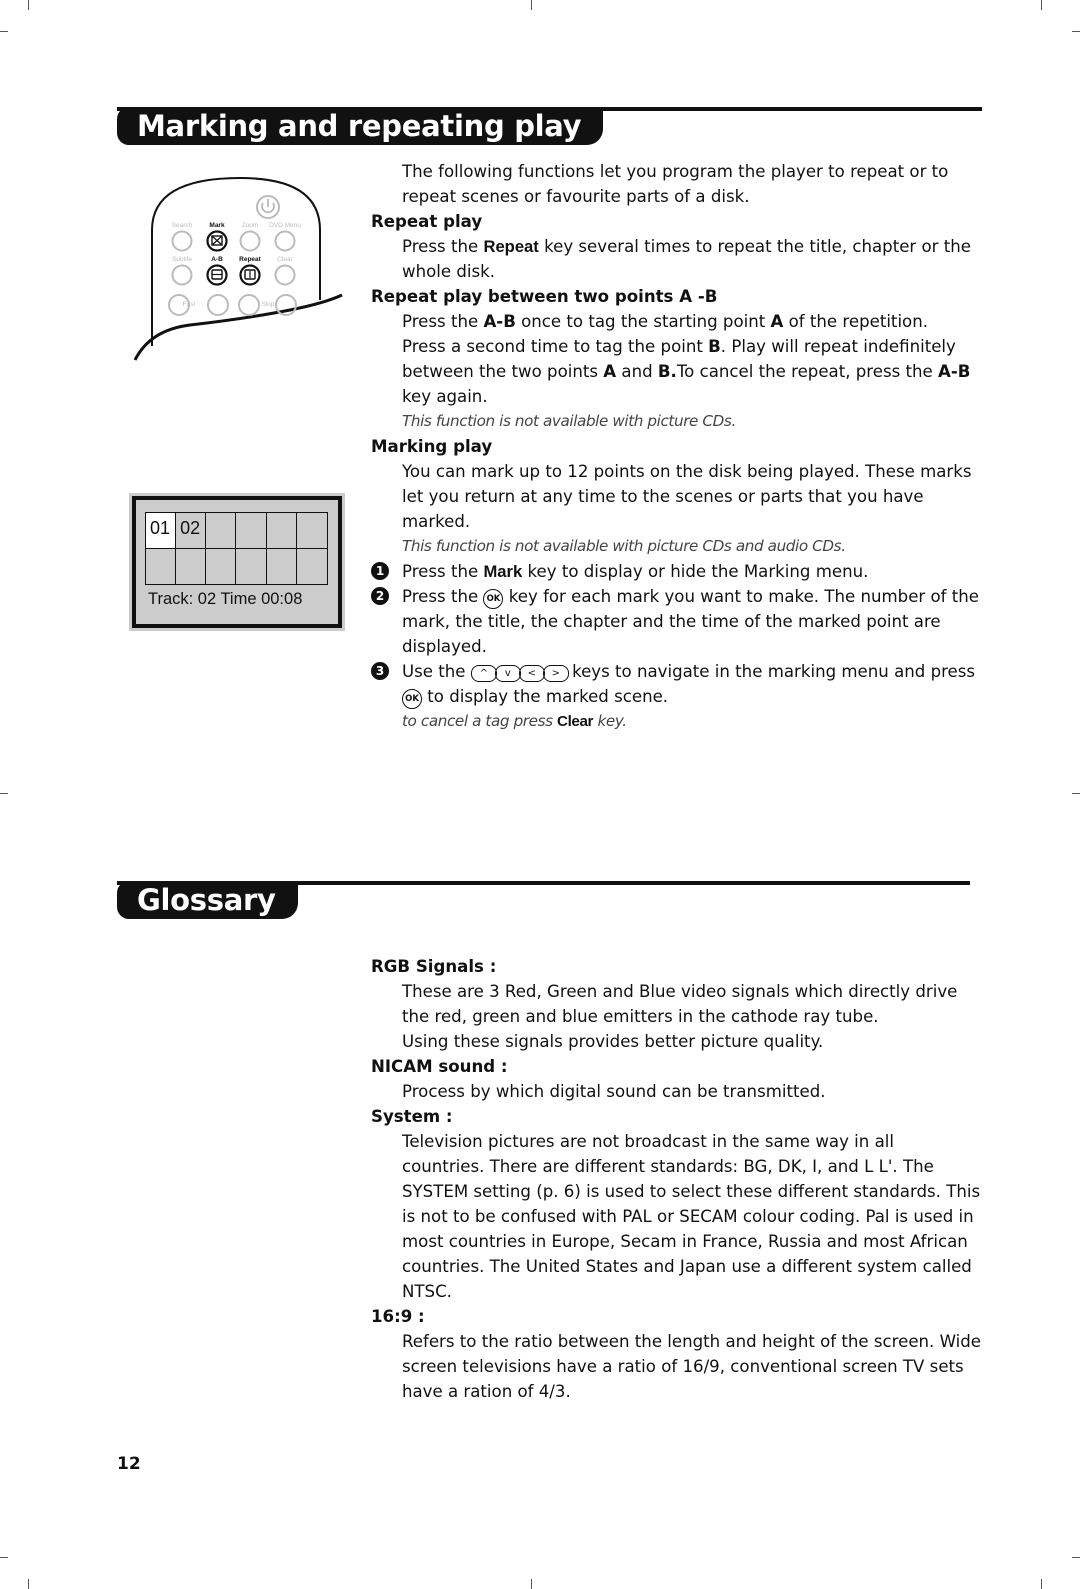 The height and width of the screenshot is (1589, 1080). Describe the element at coordinates (250, 225) in the screenshot. I see `remote-label: Zoom` at that location.